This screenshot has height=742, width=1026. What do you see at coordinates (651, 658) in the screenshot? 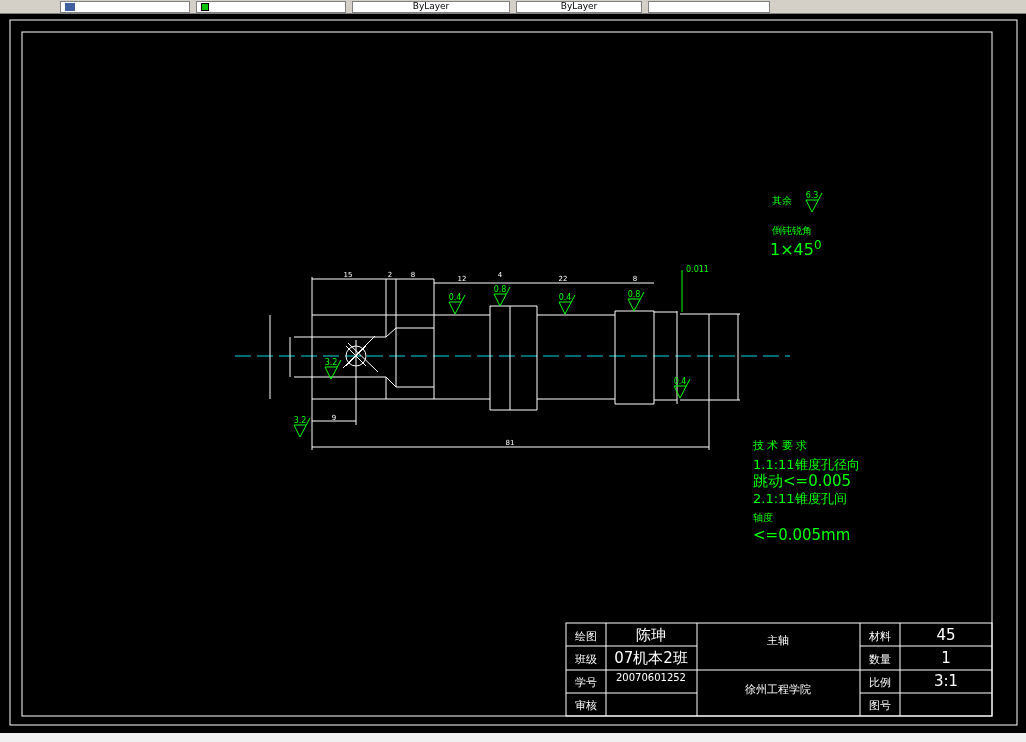
I see `title-block-value: 07机本2班` at bounding box center [651, 658].